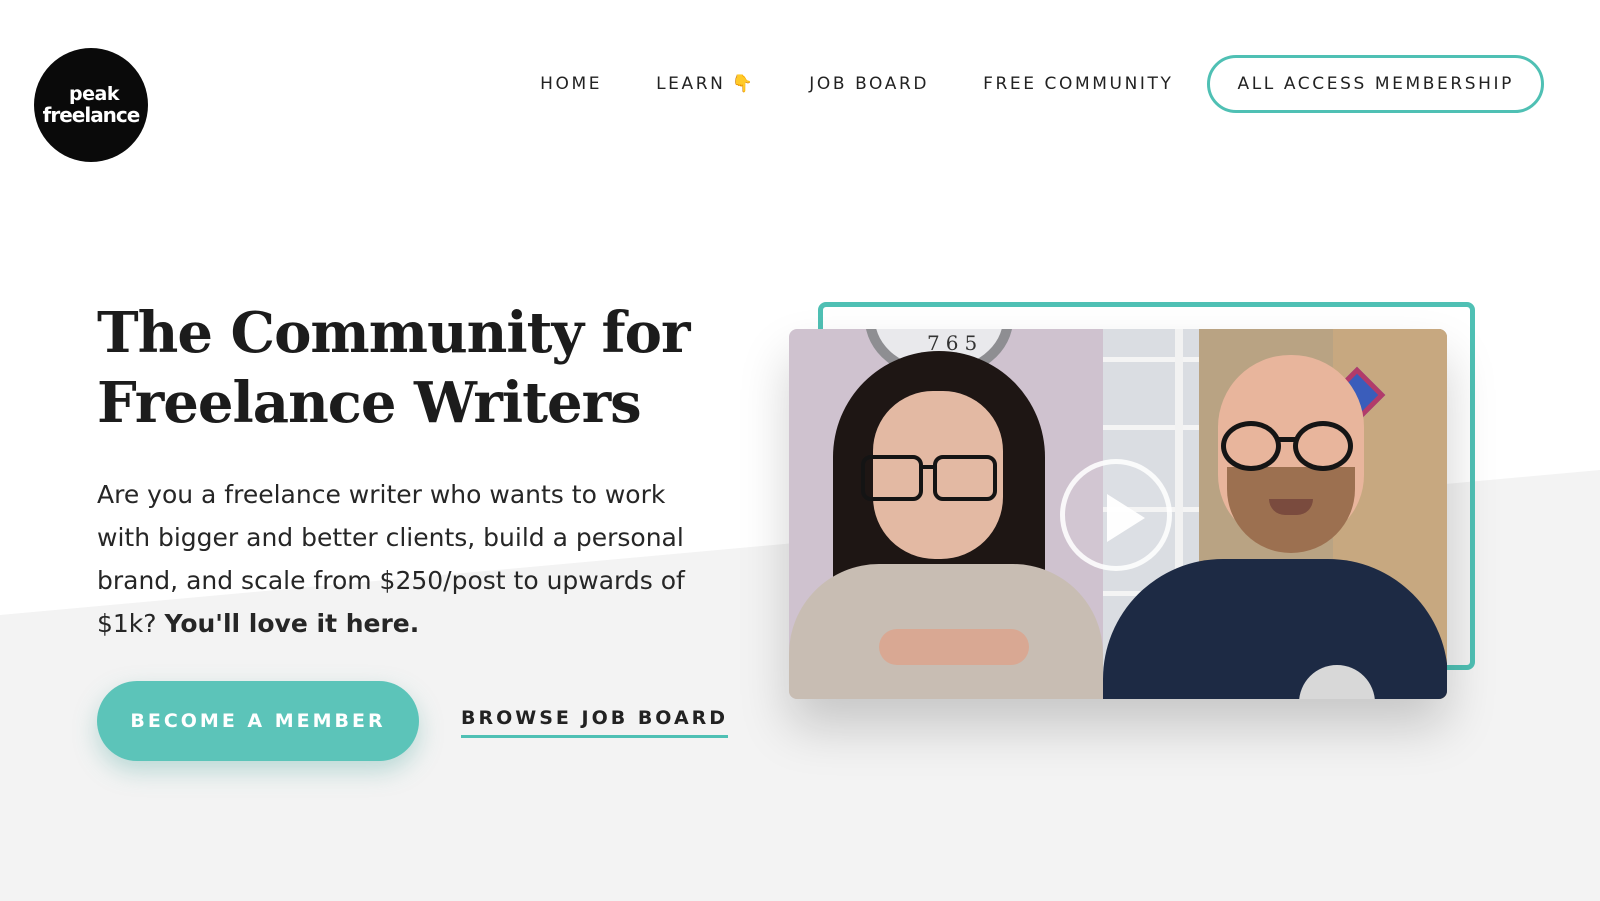 The height and width of the screenshot is (901, 1600). I want to click on nav-item-free-community: FREE COMMUNITY, so click(1078, 84).